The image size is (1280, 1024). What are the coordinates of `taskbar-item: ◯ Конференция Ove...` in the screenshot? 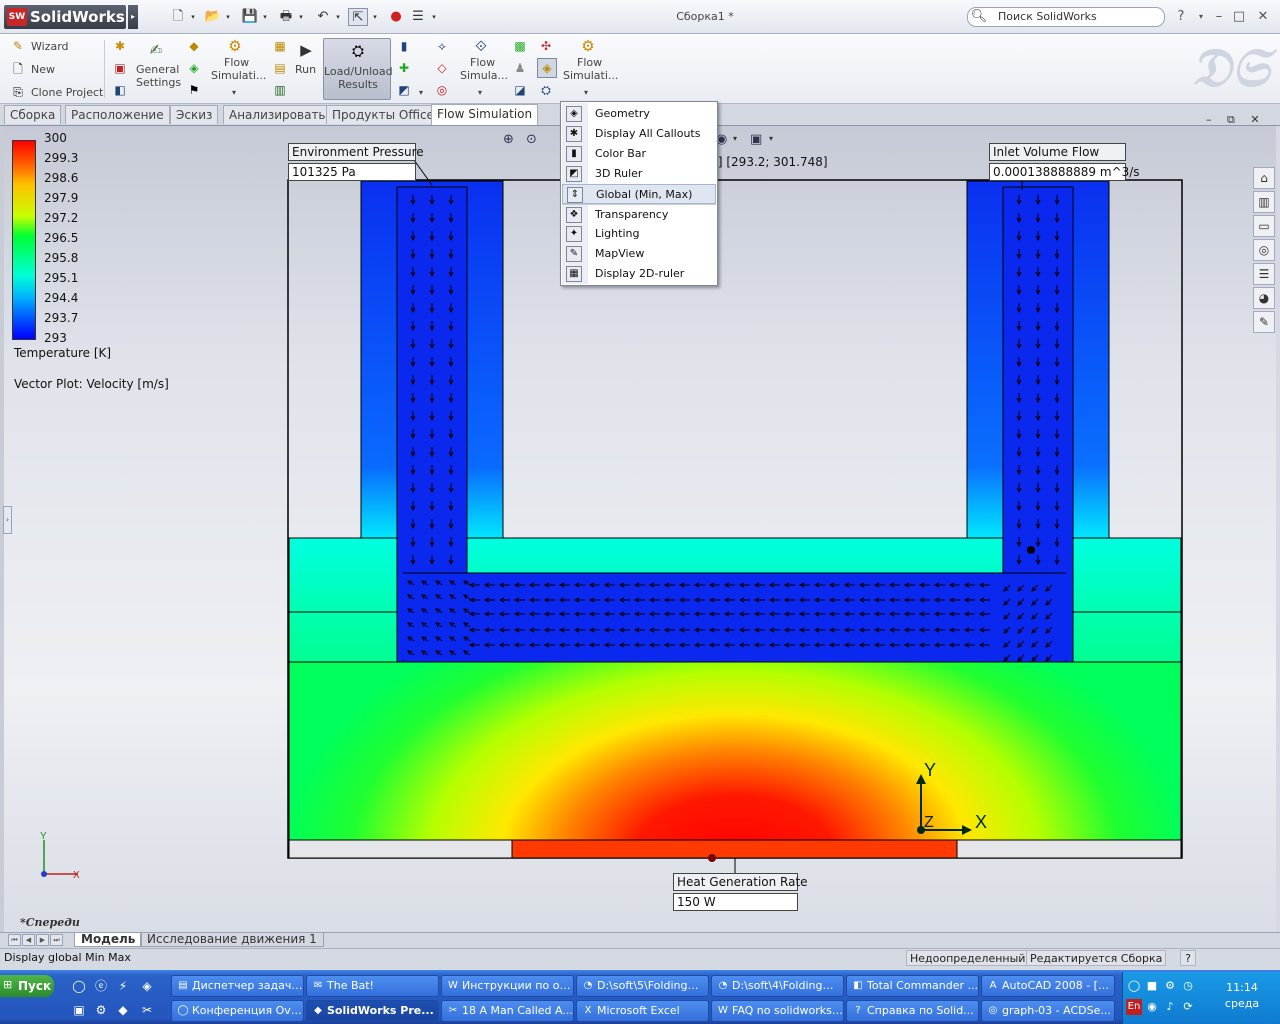 It's located at (237, 1011).